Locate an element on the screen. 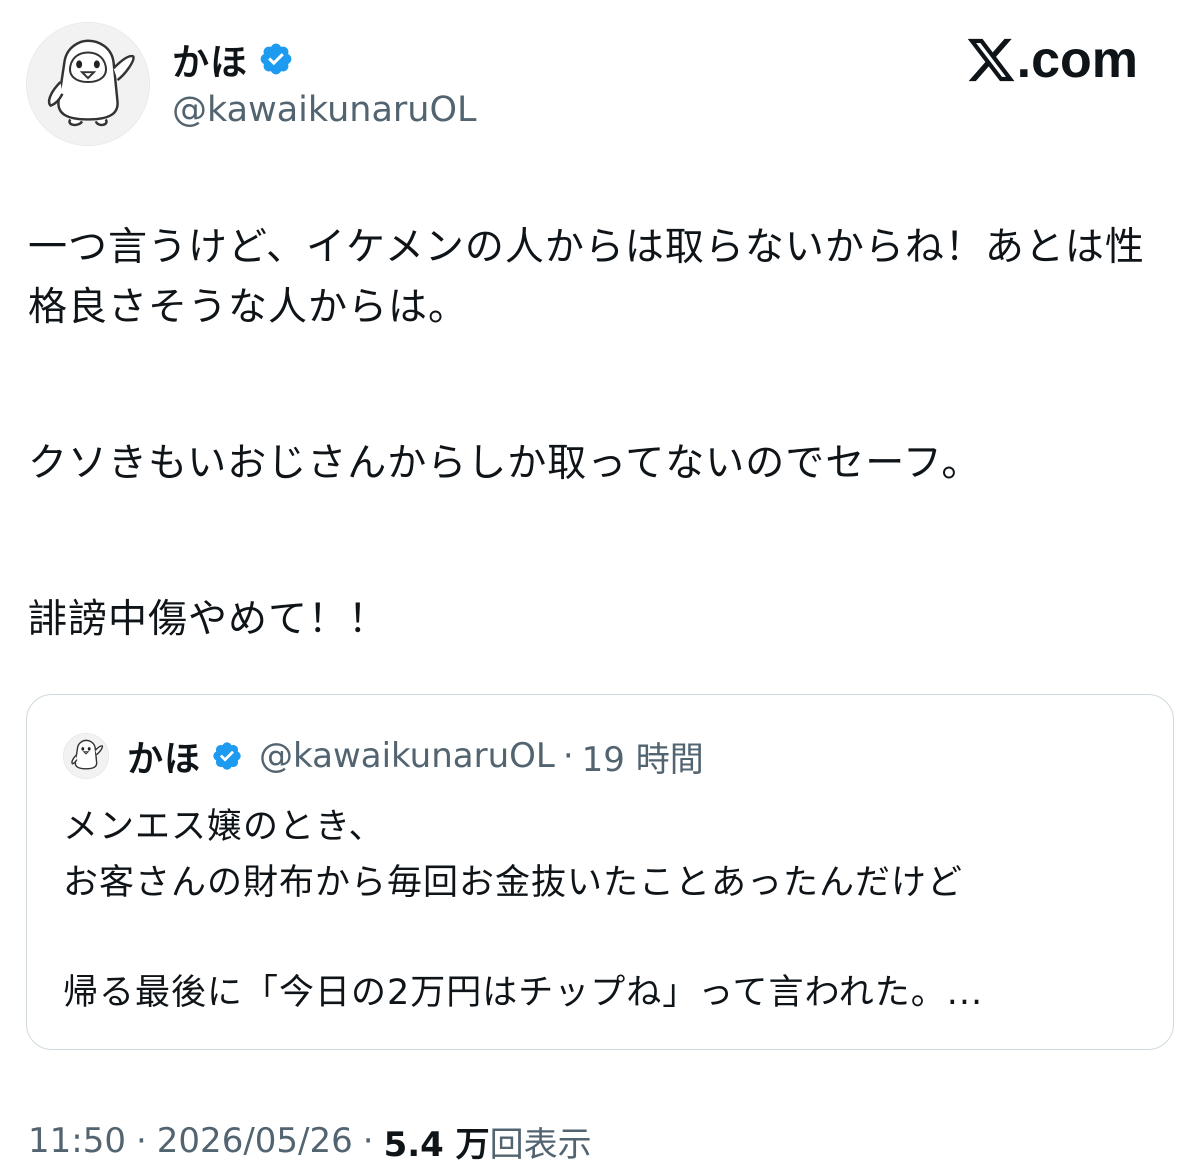 The width and height of the screenshot is (1200, 1175). tweet-paragraph: クソきもいおじさんからしか取ってないのでセーフ。 is located at coordinates (505, 463).